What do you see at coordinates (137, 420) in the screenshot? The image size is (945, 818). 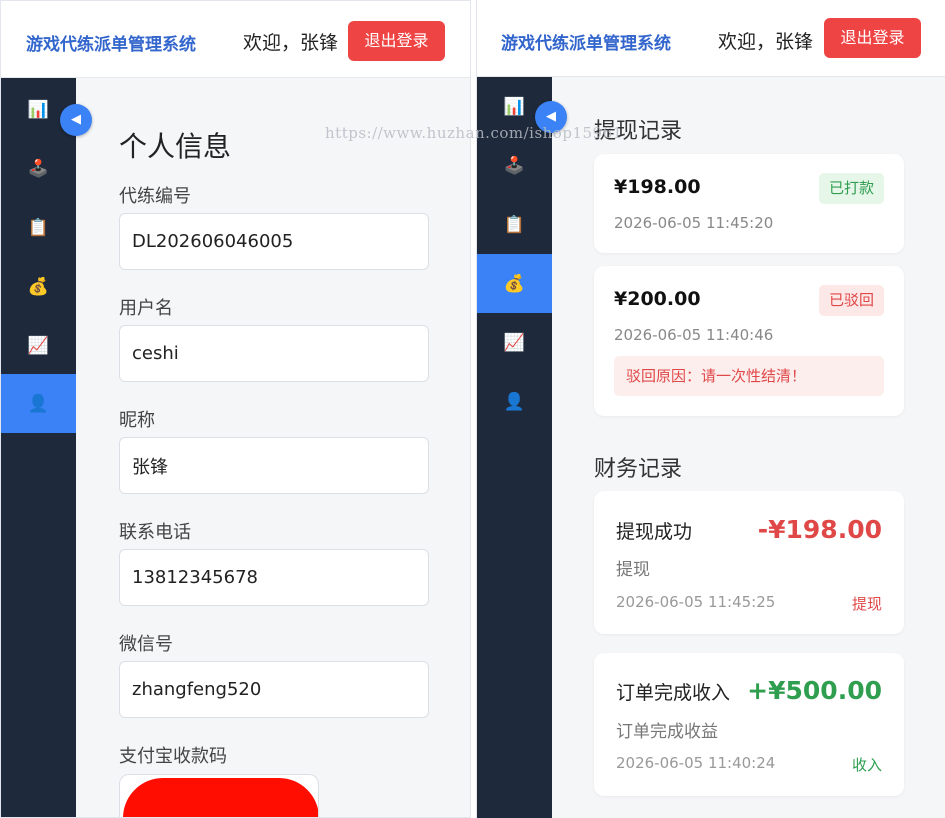 I see `field-label-nickname: 昵称` at bounding box center [137, 420].